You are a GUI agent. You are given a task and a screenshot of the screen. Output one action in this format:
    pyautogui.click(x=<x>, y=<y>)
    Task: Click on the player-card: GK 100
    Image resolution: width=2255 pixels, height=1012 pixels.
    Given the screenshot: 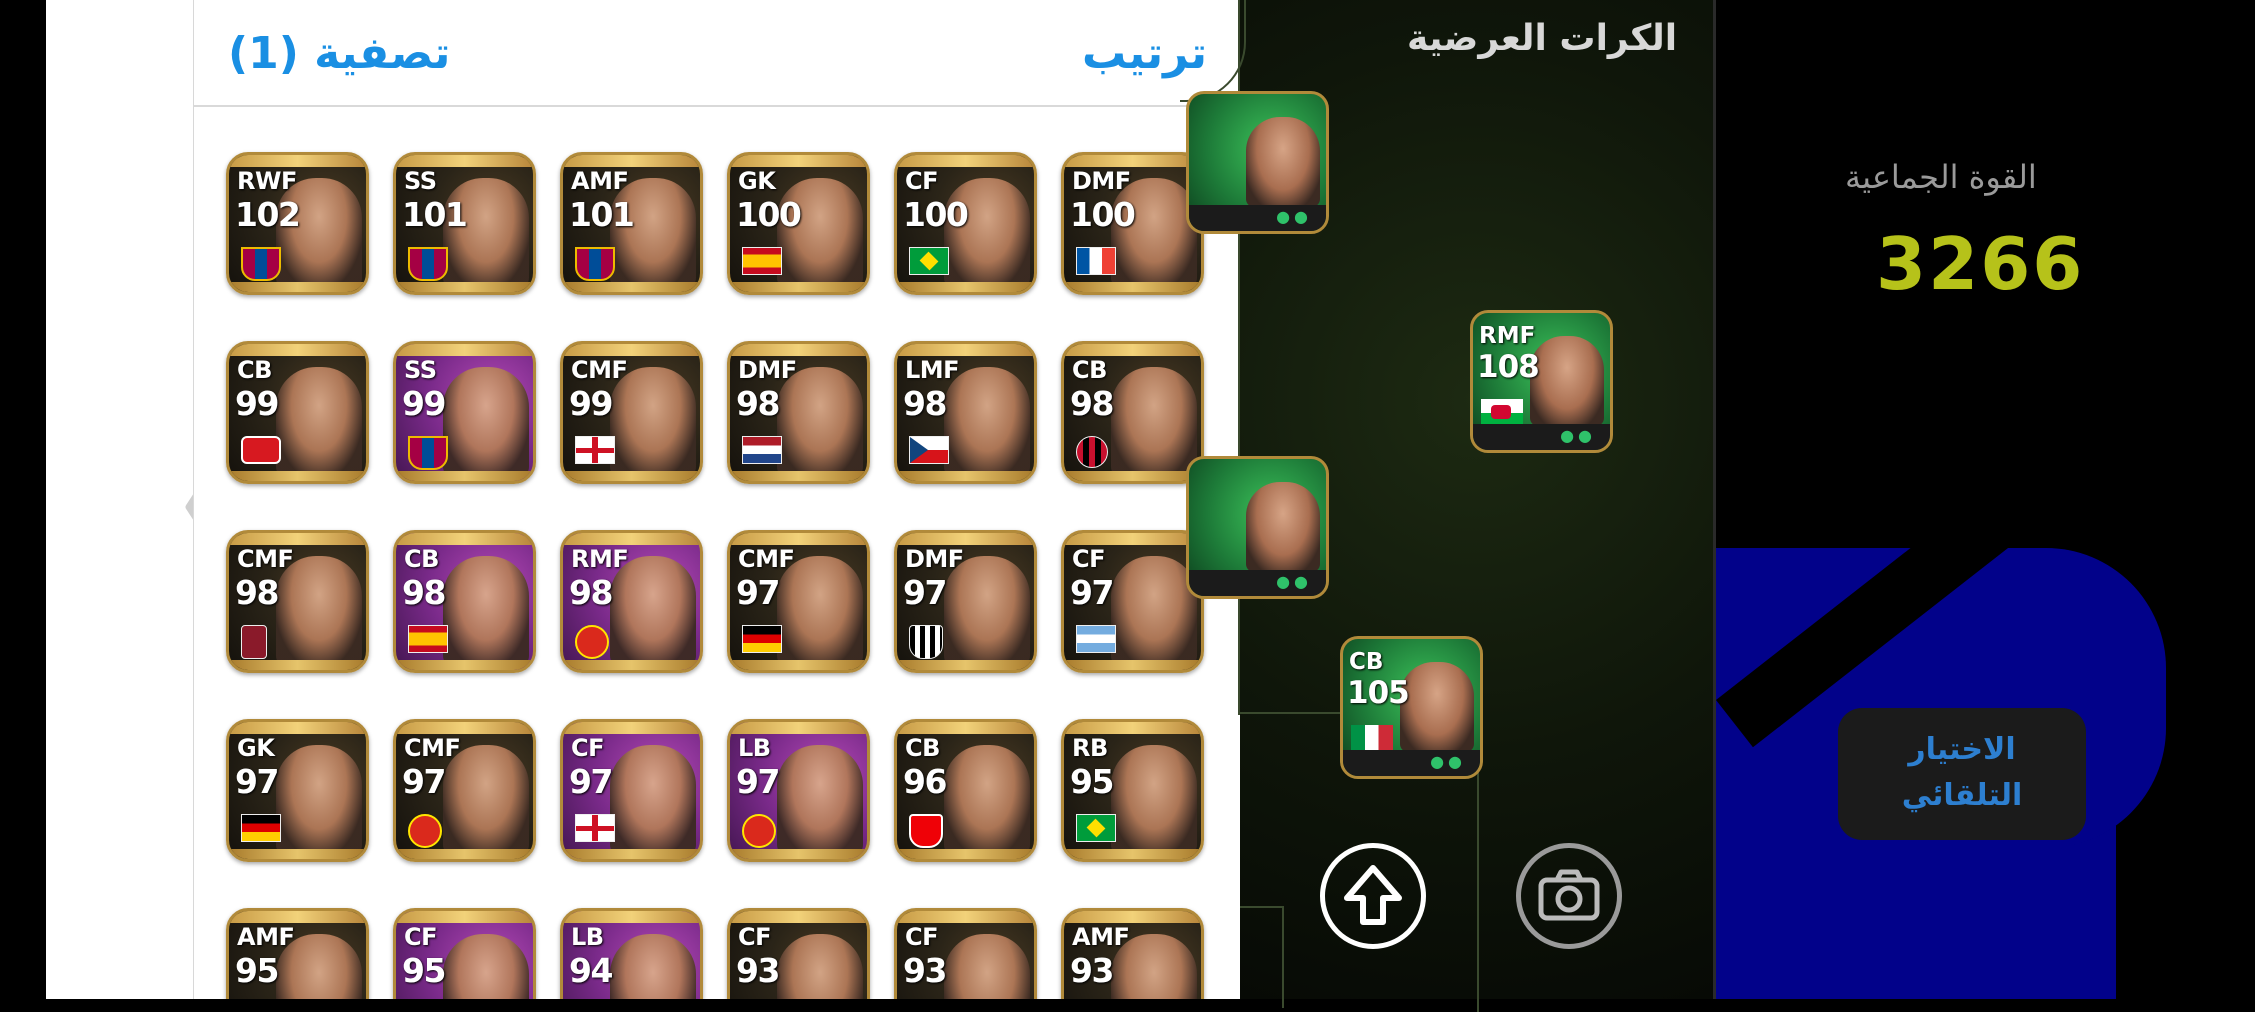 What is the action you would take?
    pyautogui.click(x=798, y=223)
    